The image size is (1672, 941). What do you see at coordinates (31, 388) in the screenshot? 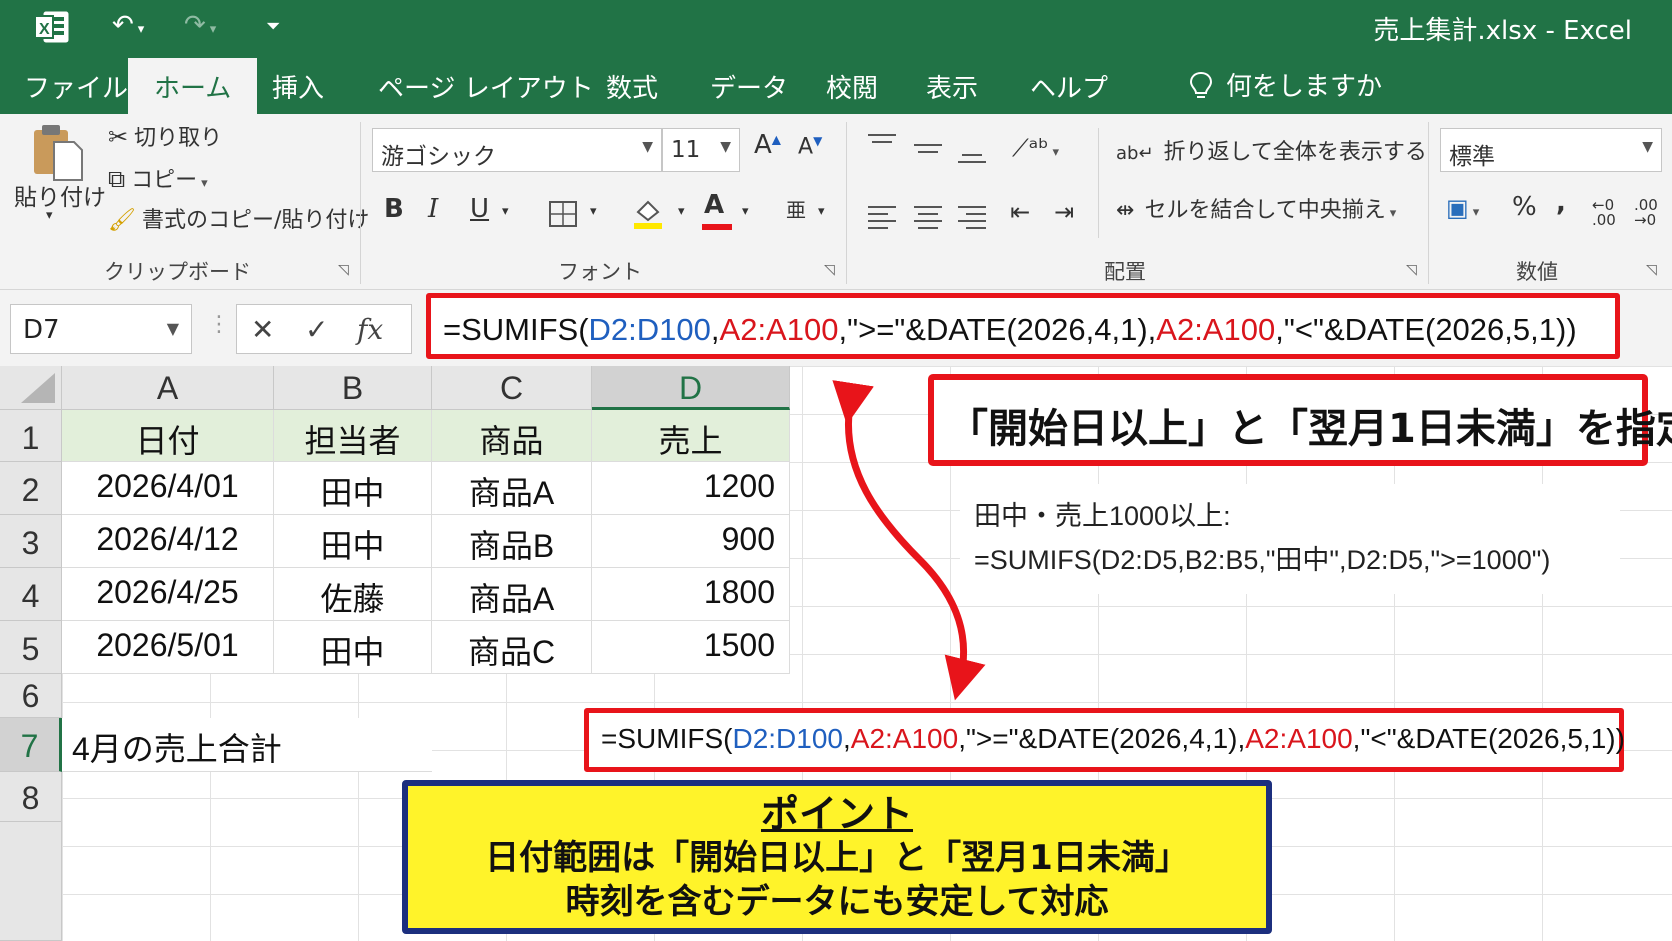
I see `select-all-button` at bounding box center [31, 388].